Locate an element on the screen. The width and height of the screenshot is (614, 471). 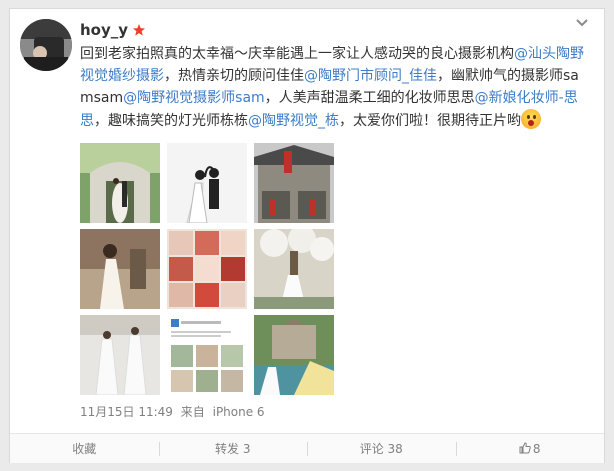
mention-link: @陶野门市顾问_佳佳 is located at coordinates (370, 76).